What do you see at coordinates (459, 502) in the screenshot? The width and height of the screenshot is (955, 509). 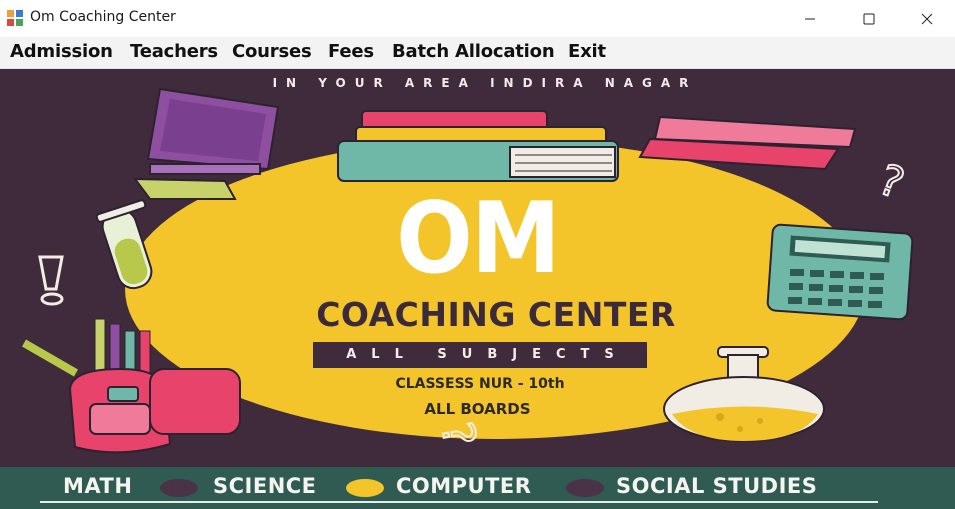 I see `footer-divider` at bounding box center [459, 502].